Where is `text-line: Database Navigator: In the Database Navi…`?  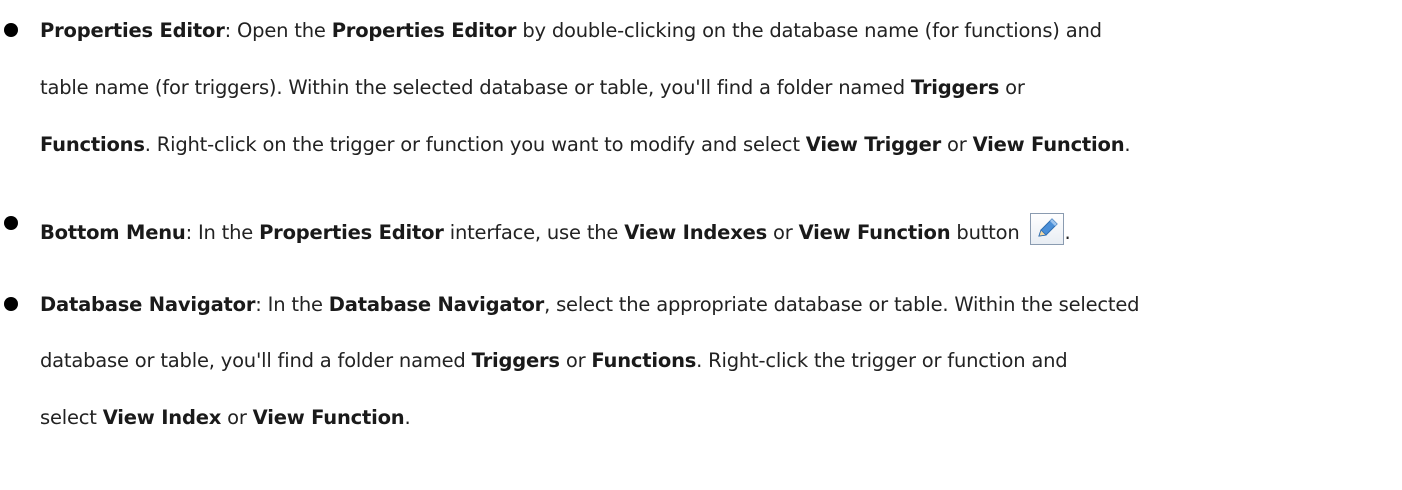
text-line: Database Navigator: In the Database Navi… is located at coordinates (590, 305).